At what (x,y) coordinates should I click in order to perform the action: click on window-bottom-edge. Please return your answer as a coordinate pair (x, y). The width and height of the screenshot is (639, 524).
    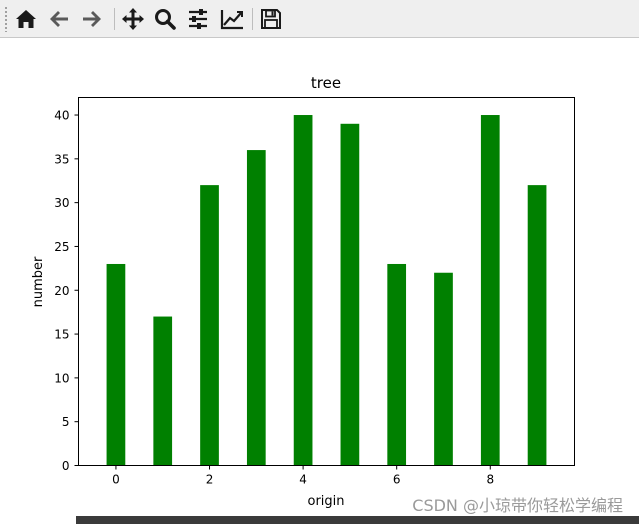
    Looking at the image, I should click on (357, 520).